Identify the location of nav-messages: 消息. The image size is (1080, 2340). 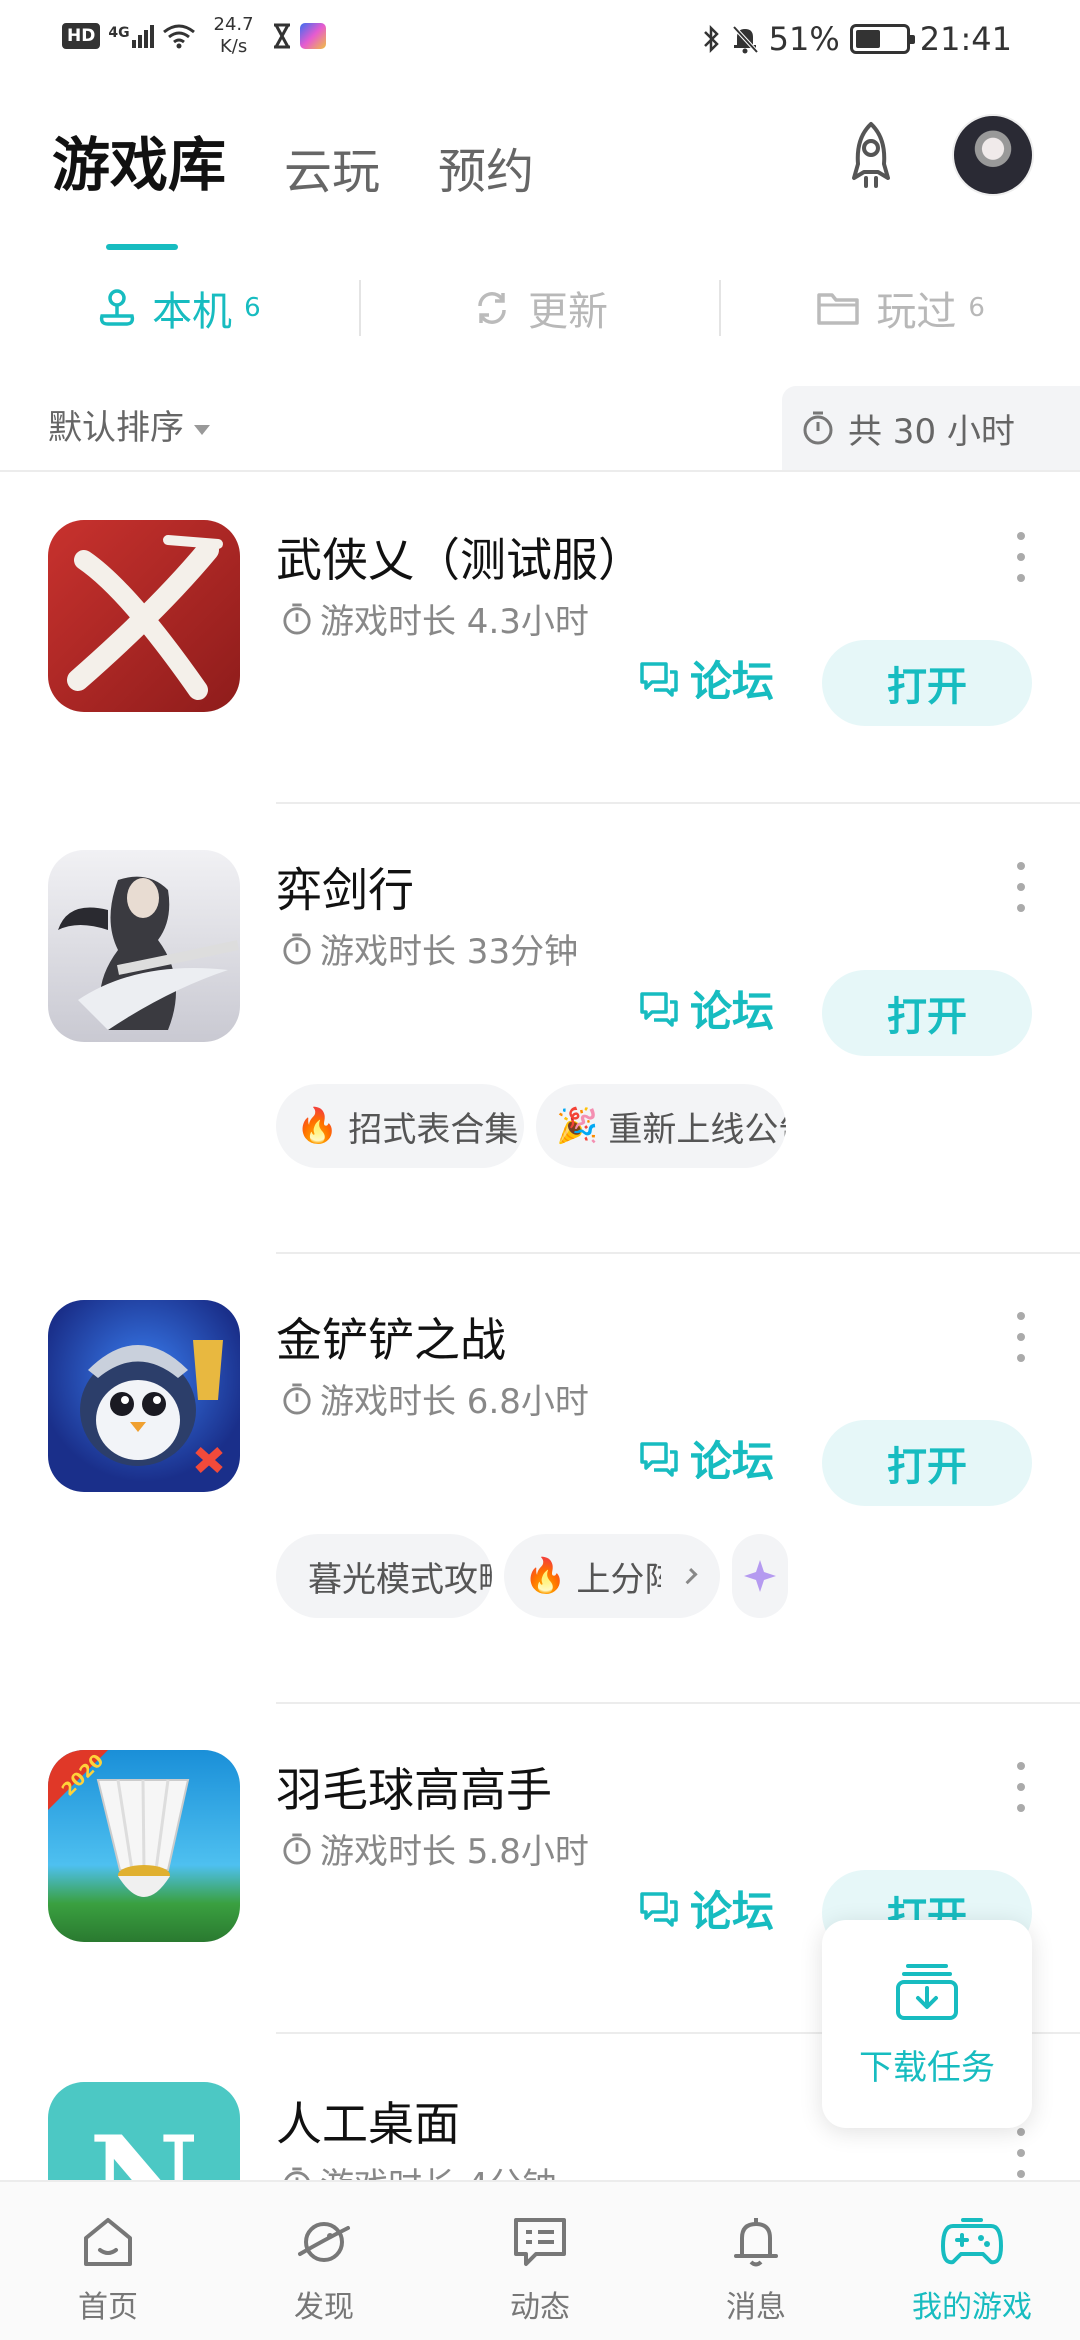
(756, 2261).